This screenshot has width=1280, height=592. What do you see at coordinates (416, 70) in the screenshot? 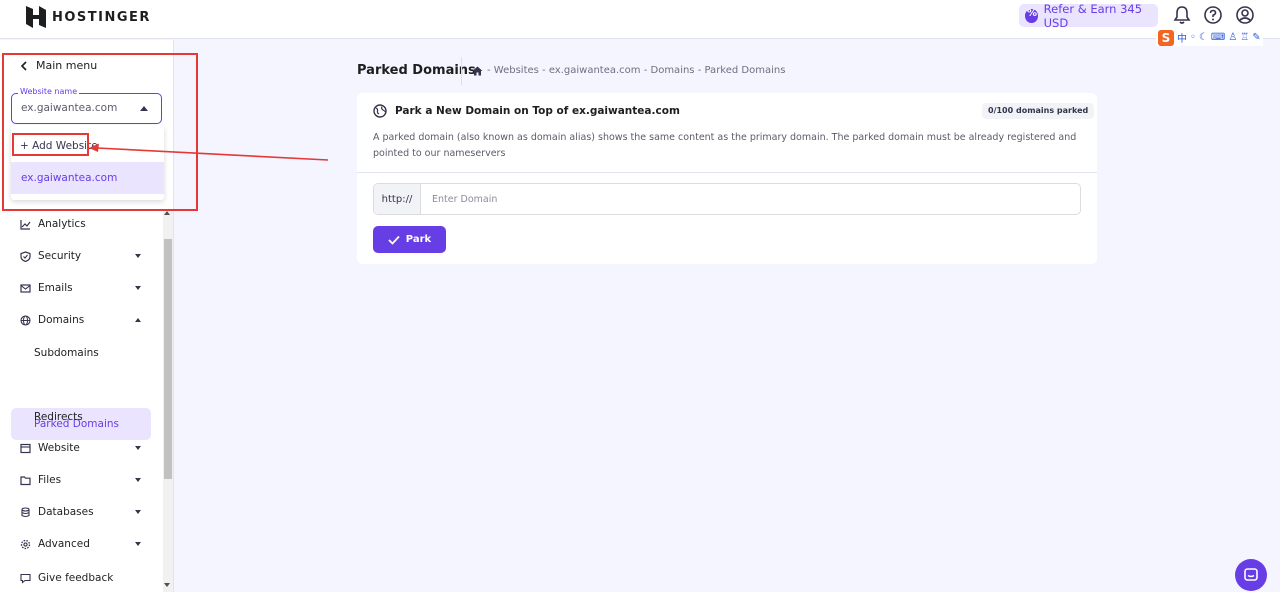
I see `page-title: Parked Domains` at bounding box center [416, 70].